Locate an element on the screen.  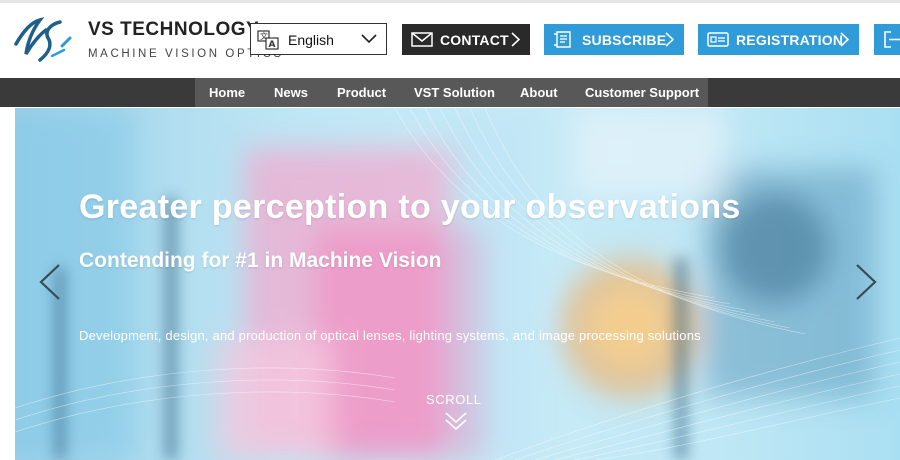
carousel-next-arrow-icon is located at coordinates (866, 282).